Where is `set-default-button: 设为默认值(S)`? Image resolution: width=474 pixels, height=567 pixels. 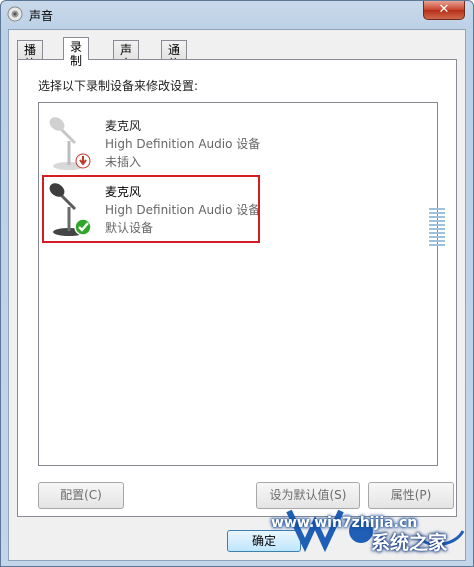
set-default-button: 设为默认值(S) is located at coordinates (308, 495).